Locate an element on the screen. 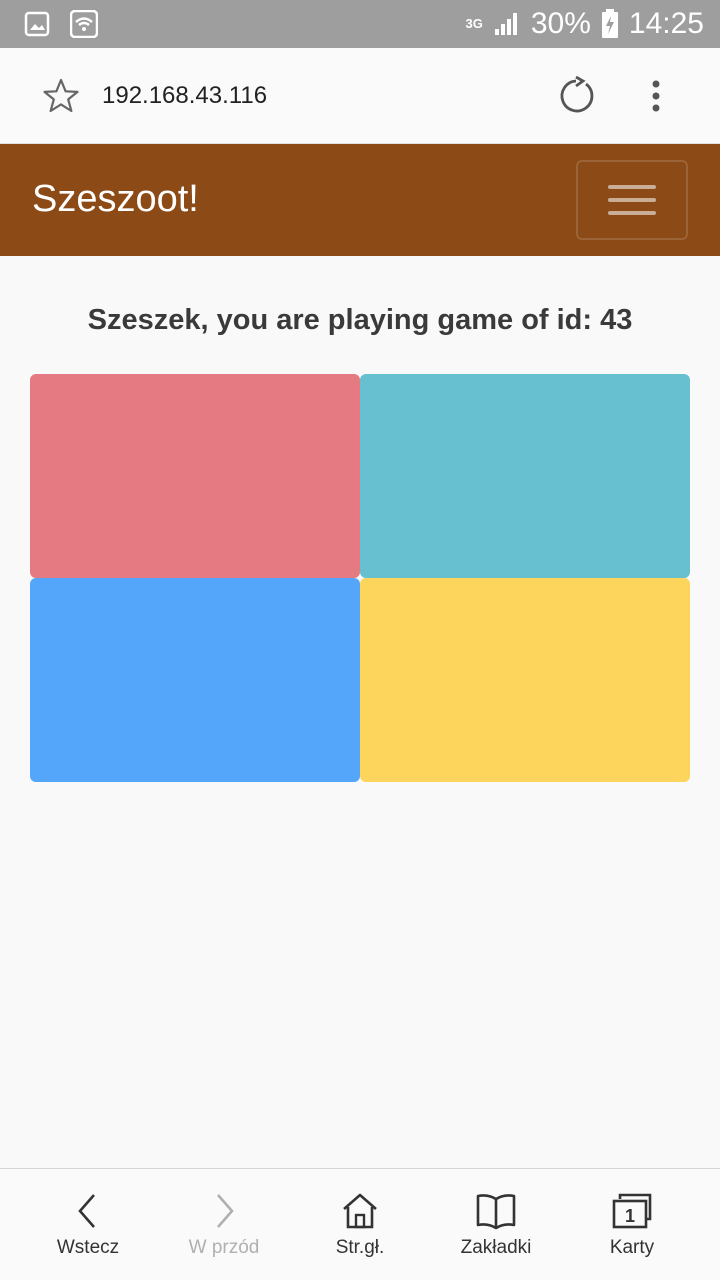  navbar-toggle-button is located at coordinates (632, 200).